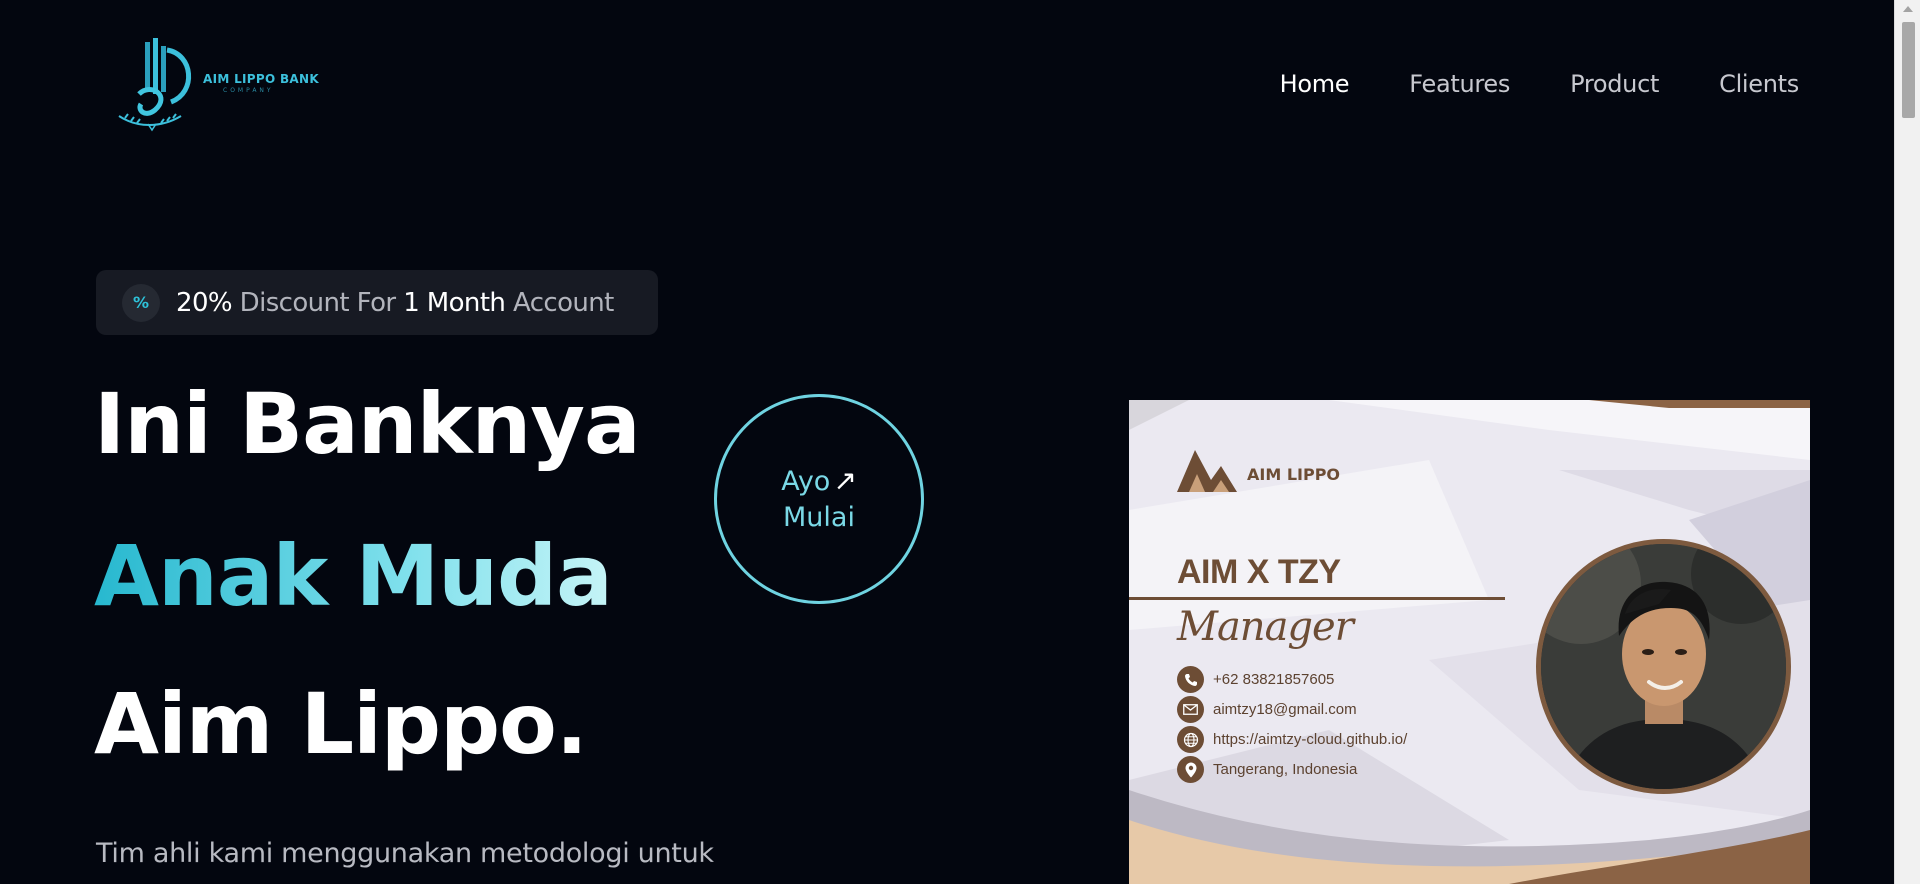 This screenshot has width=1920, height=884. What do you see at coordinates (341, 724) in the screenshot?
I see `hero-title-line-3: Aim Lippo.` at bounding box center [341, 724].